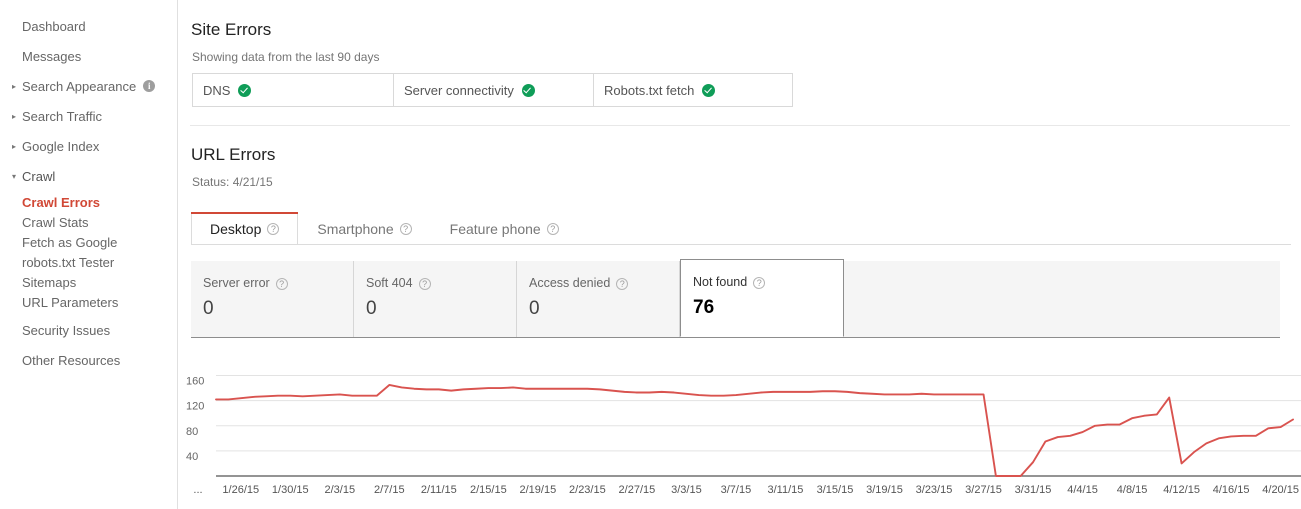  What do you see at coordinates (884, 490) in the screenshot?
I see `chart-x-tick-label: 3/19/15` at bounding box center [884, 490].